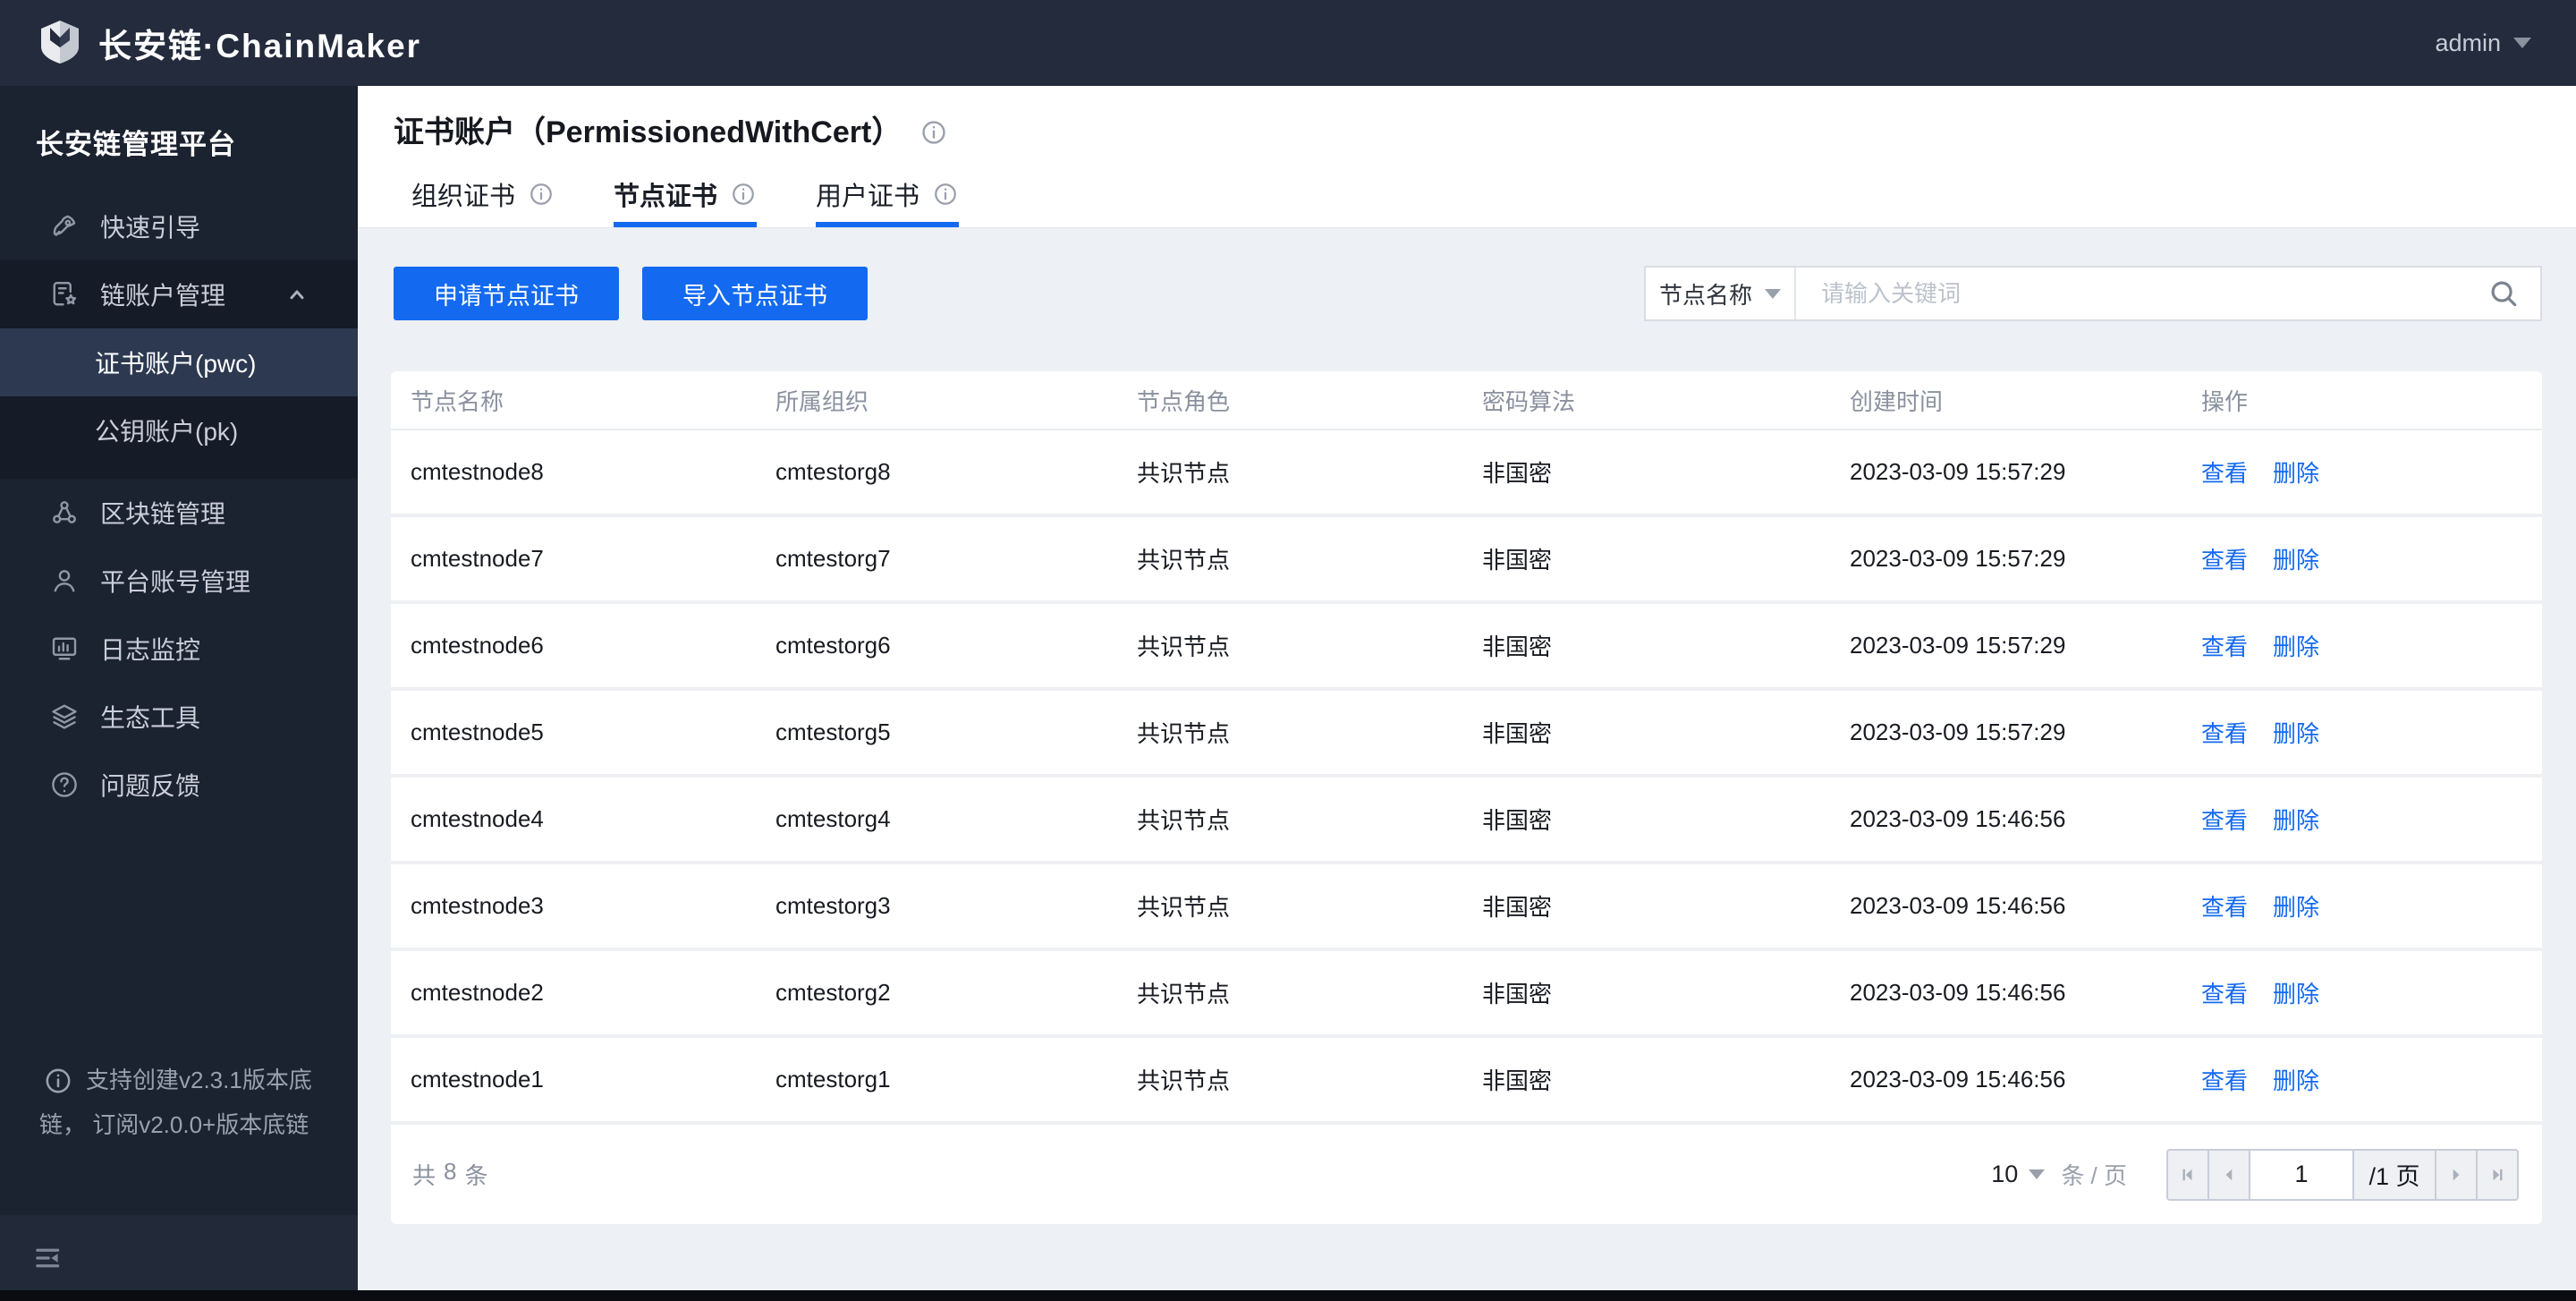 Image resolution: width=2576 pixels, height=1301 pixels. What do you see at coordinates (2225, 401) in the screenshot?
I see `col-actions: 操作` at bounding box center [2225, 401].